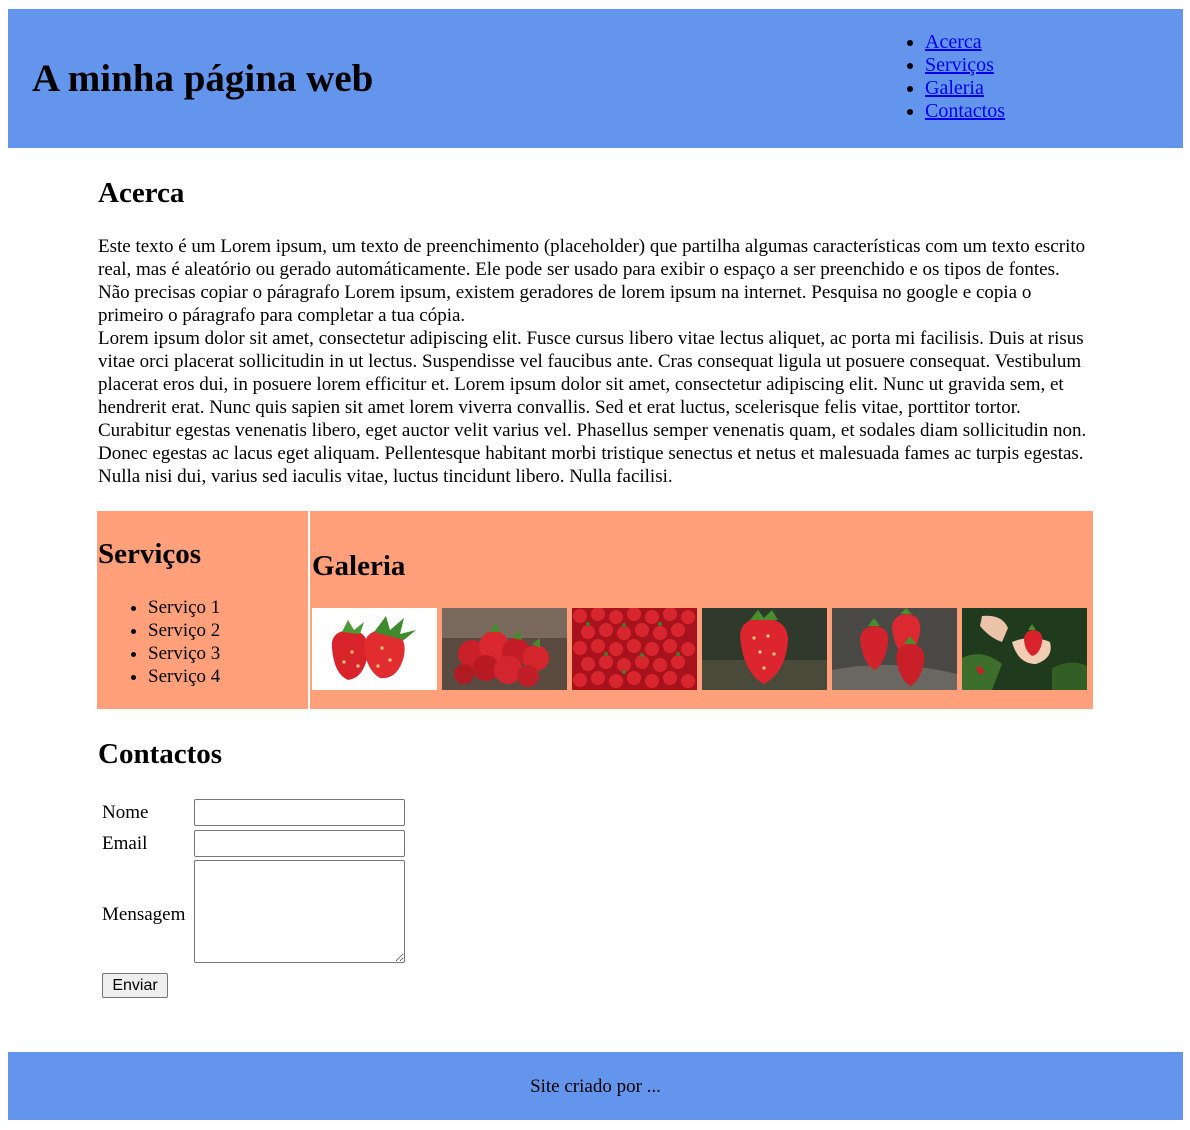 Image resolution: width=1190 pixels, height=1130 pixels. I want to click on nav-link-contactos: Contactos, so click(965, 111).